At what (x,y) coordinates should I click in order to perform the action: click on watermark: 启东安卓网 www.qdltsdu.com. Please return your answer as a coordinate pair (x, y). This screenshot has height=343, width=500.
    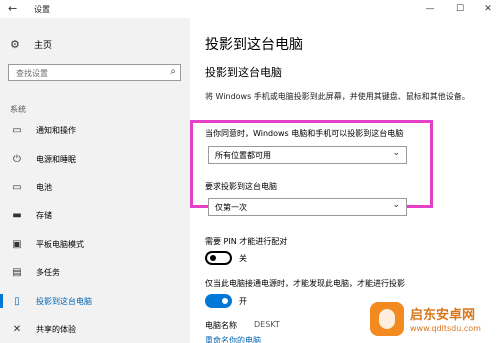
    Looking at the image, I should click on (433, 320).